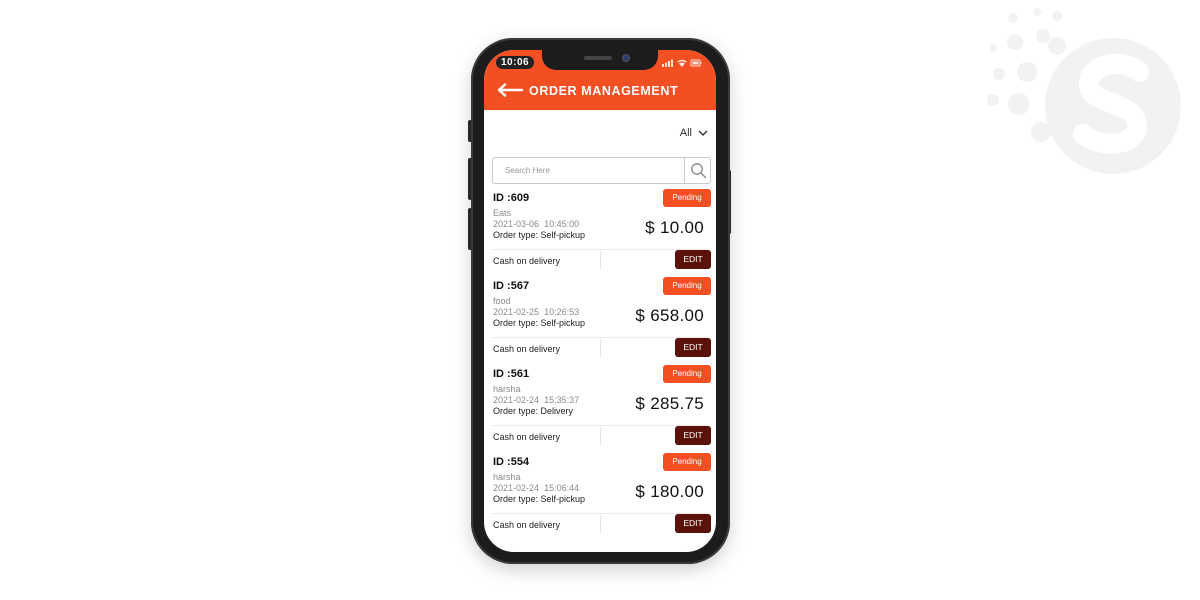  Describe the element at coordinates (502, 301) in the screenshot. I see `order-customer: food` at that location.